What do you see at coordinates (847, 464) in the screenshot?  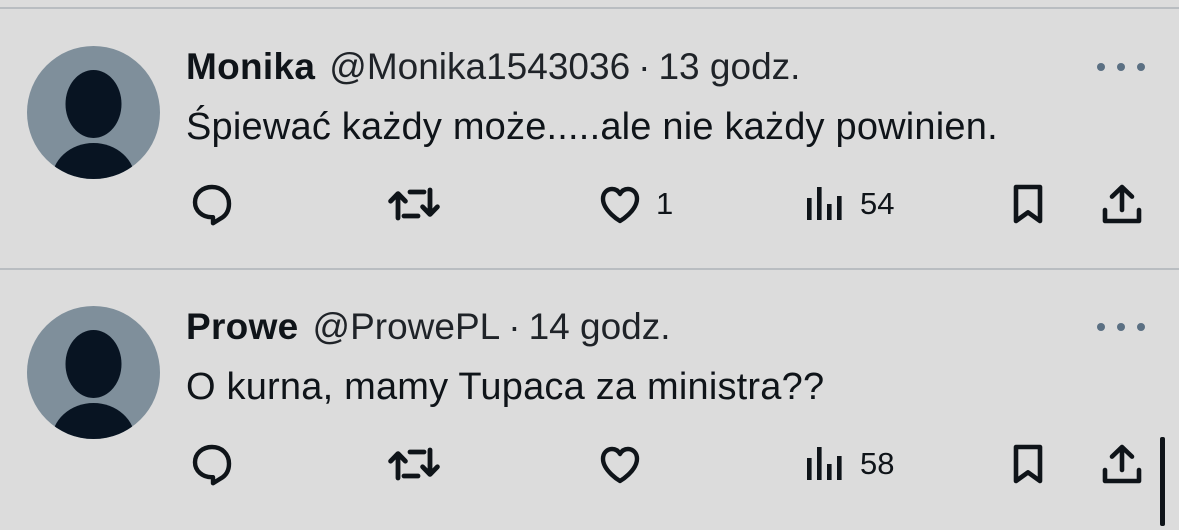 I see `views-button: 58` at bounding box center [847, 464].